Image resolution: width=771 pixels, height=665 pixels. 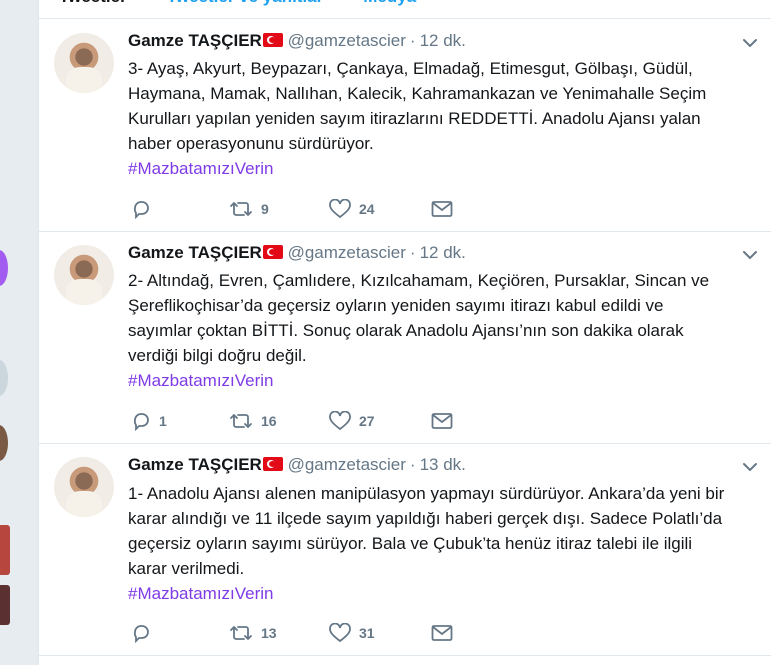 I want to click on tweet-actions: 13 31, so click(x=301, y=633).